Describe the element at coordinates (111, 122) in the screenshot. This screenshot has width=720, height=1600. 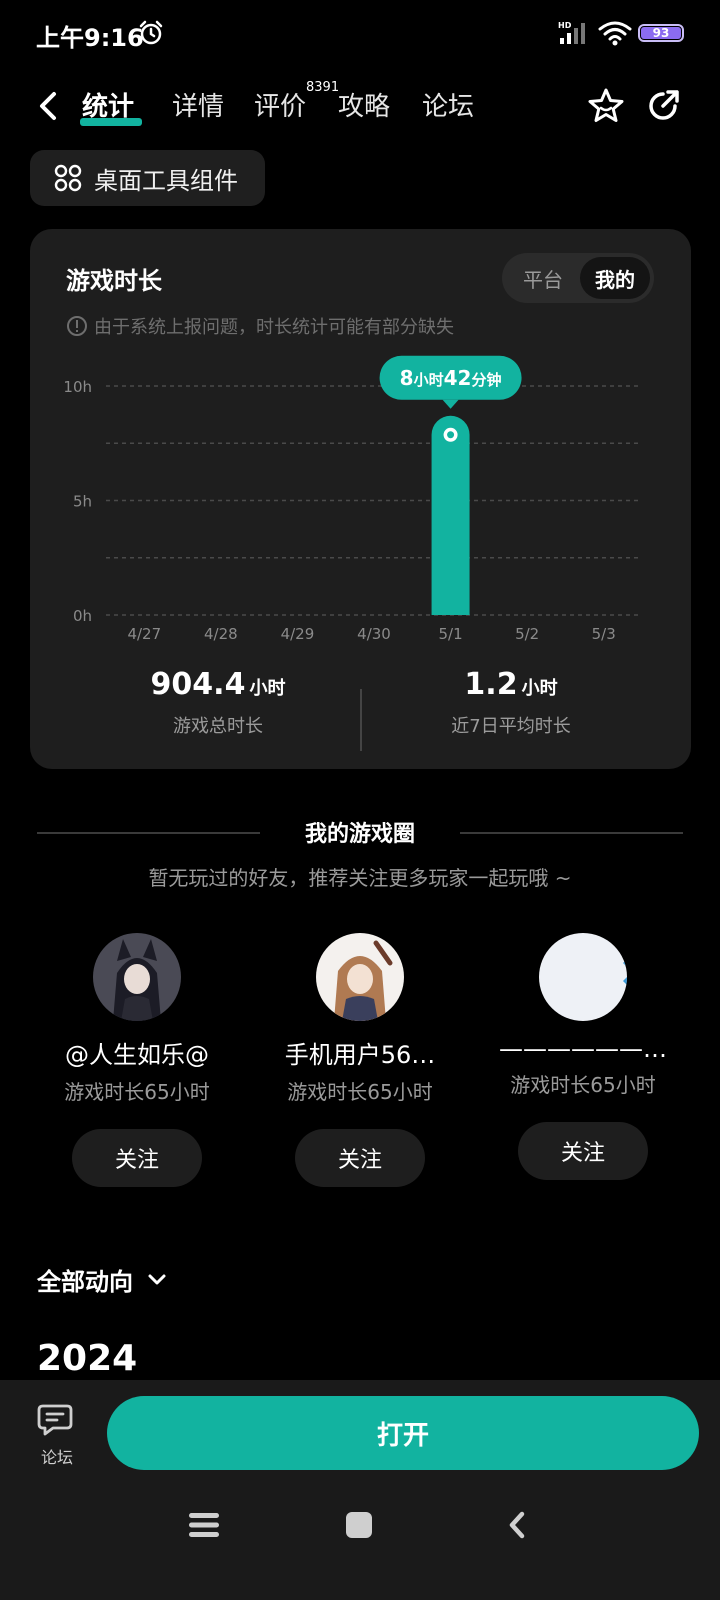
I see `tab-active-indicator` at that location.